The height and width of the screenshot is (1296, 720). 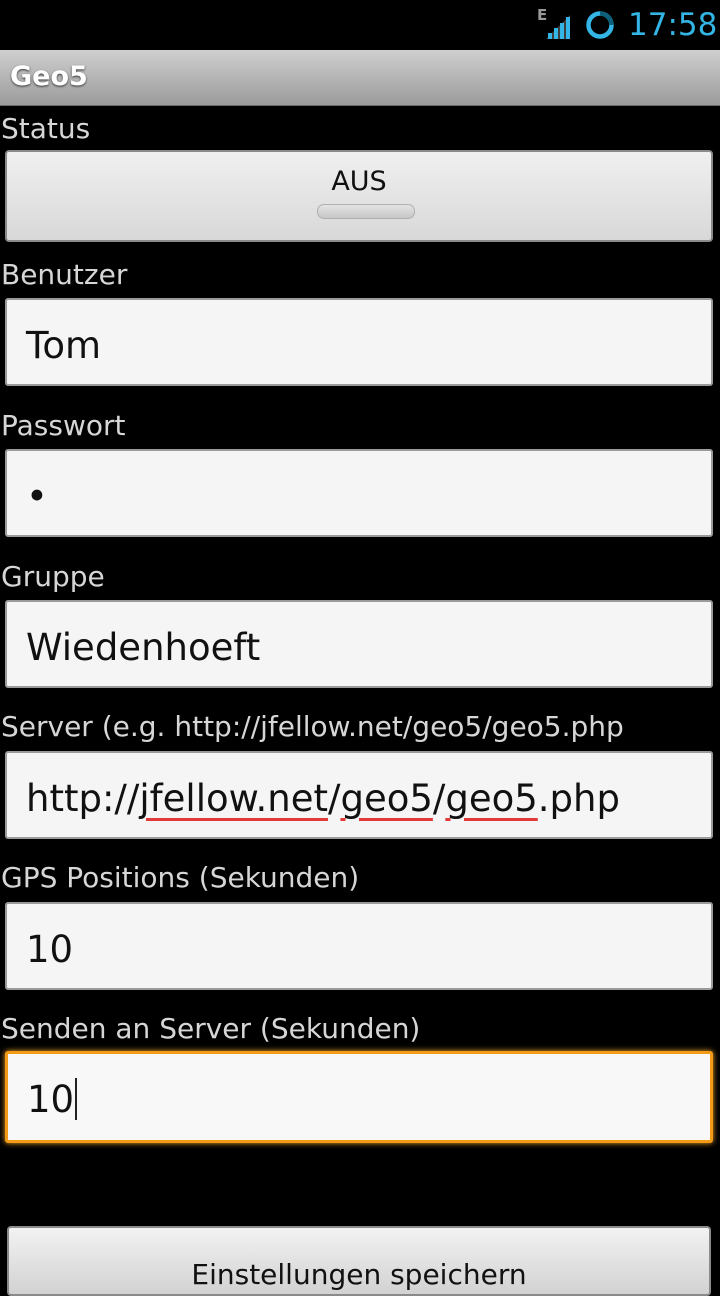 I want to click on gruppe-input: Wiedenhoeft, so click(x=359, y=644).